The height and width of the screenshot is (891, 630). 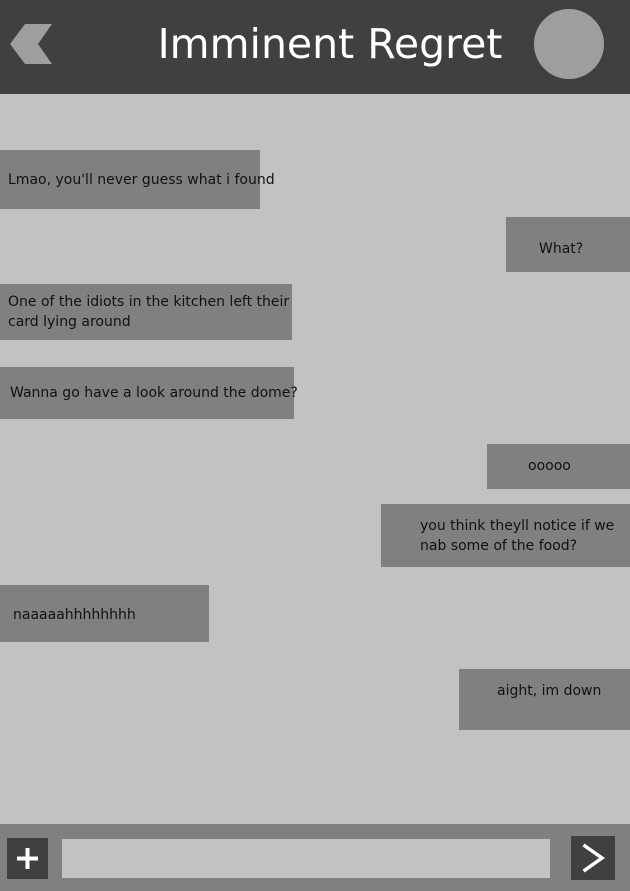 What do you see at coordinates (69, 322) in the screenshot?
I see `message-text: card lying around` at bounding box center [69, 322].